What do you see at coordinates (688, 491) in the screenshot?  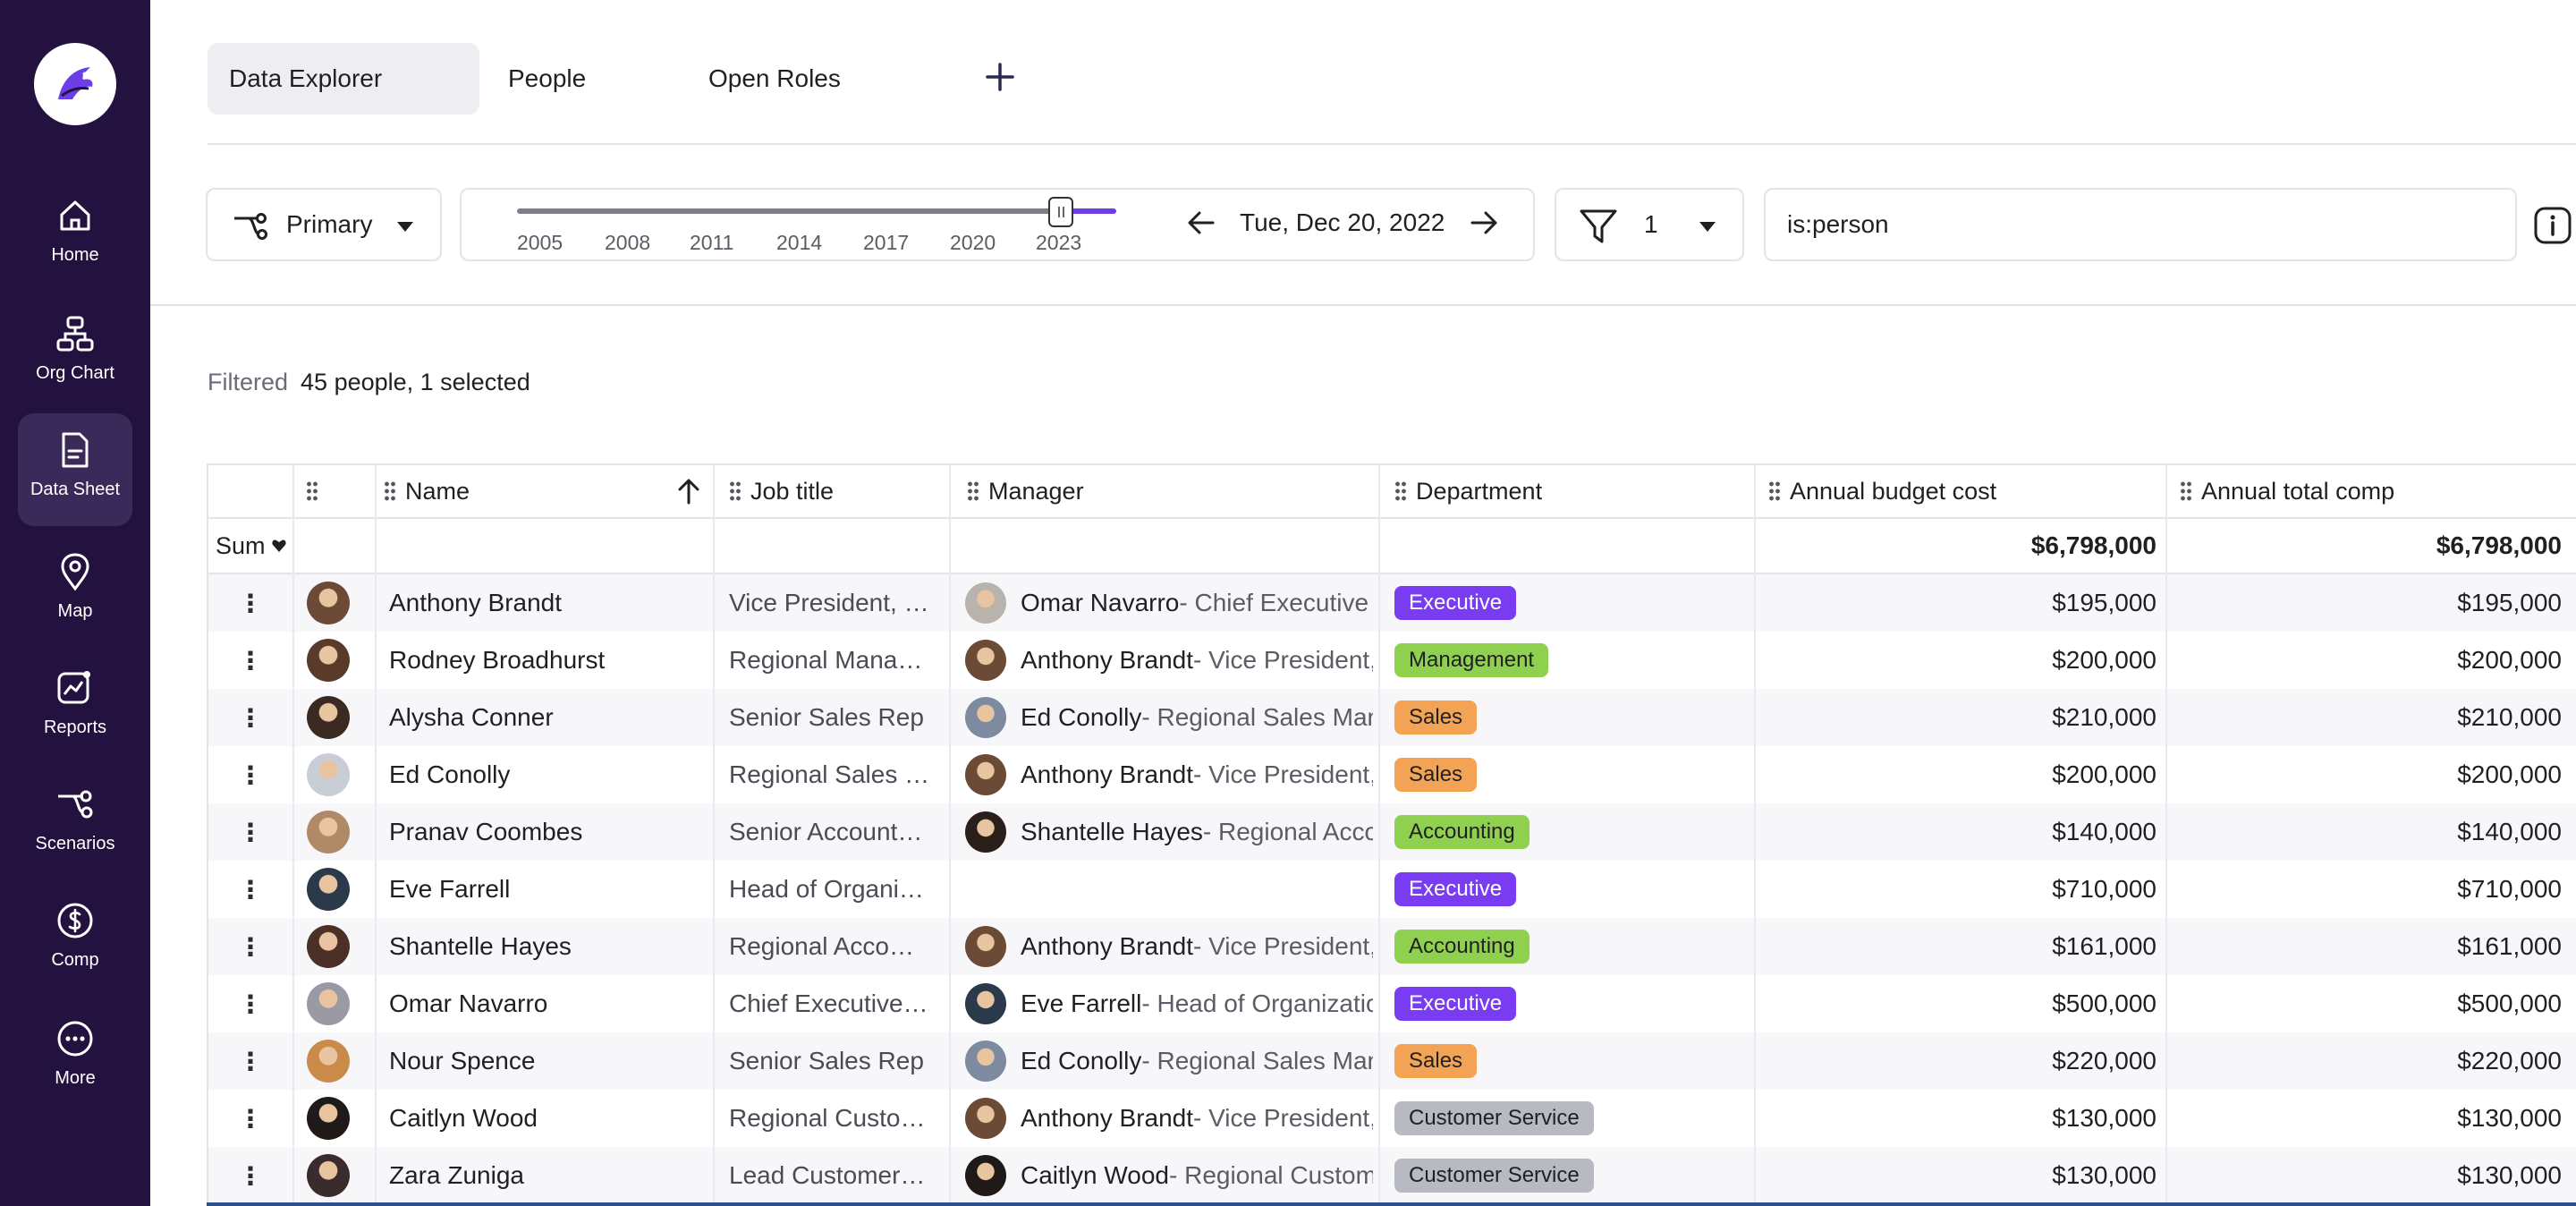 I see `sort-ascending-icon` at bounding box center [688, 491].